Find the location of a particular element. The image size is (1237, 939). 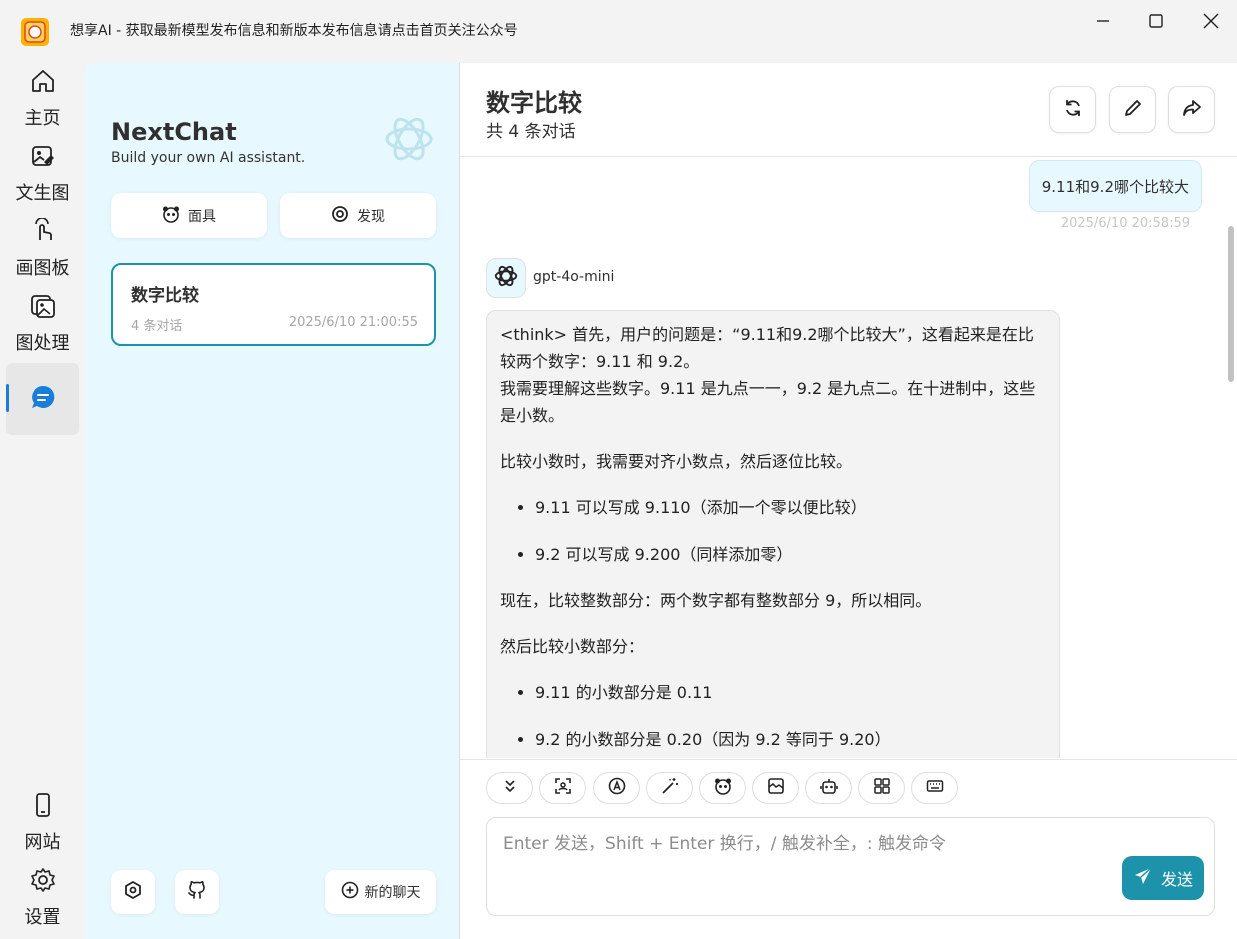

openai-logo-icon is located at coordinates (506, 278).